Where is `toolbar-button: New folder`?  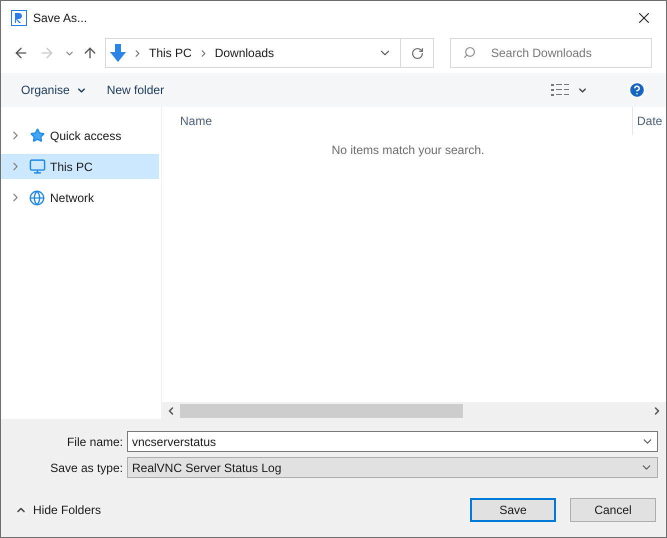
toolbar-button: New folder is located at coordinates (135, 90).